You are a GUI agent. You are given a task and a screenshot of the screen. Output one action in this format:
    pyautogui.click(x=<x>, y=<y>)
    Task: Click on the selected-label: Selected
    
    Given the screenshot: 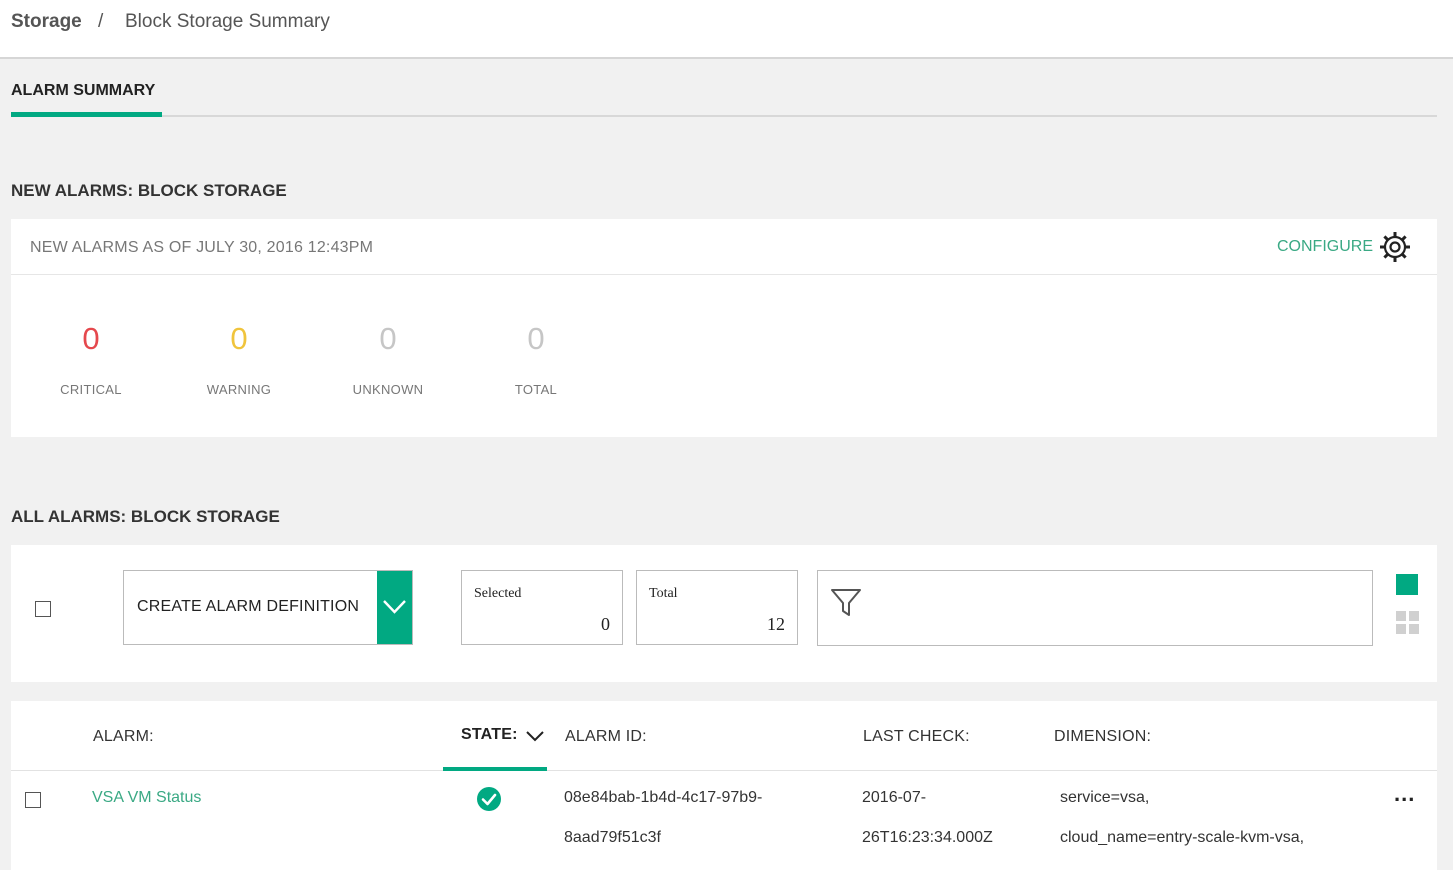 What is the action you would take?
    pyautogui.click(x=498, y=593)
    